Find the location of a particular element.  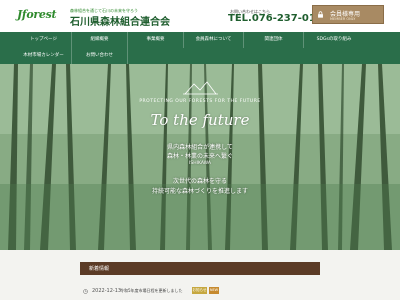

lock-icon is located at coordinates (320, 14).